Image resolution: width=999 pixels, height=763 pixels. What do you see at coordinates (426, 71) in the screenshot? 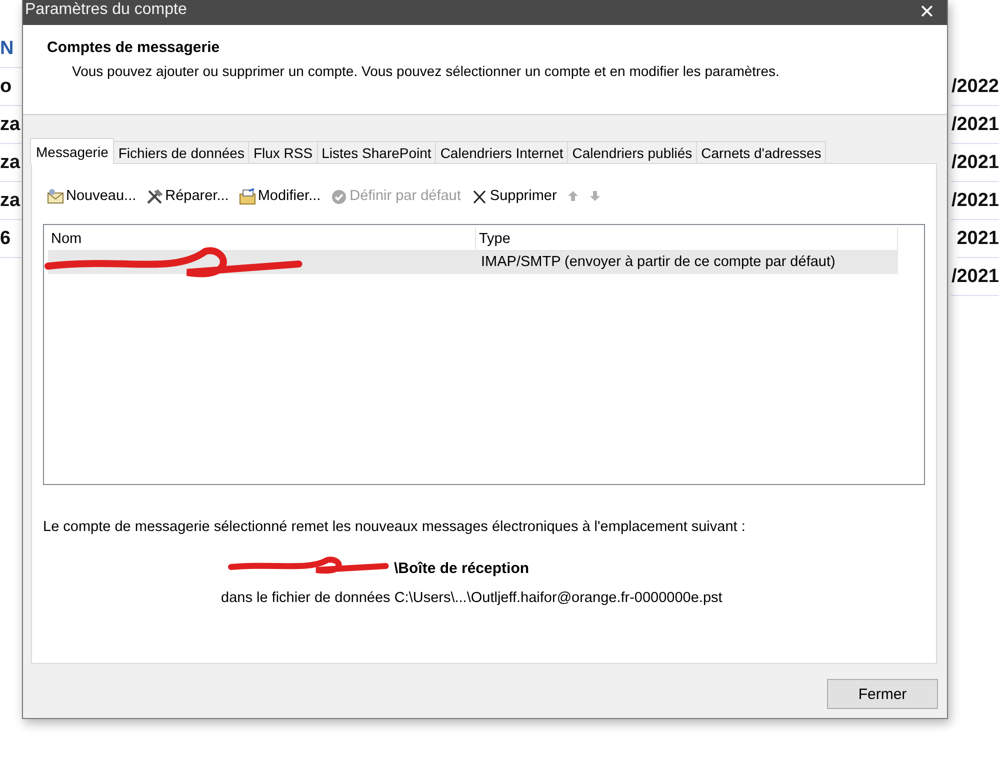
I see `section-description: Vous pouvez ajouter ou supprimer un compte. Vous pouvez sélectionner un compte et en modifier les paramètres.` at bounding box center [426, 71].